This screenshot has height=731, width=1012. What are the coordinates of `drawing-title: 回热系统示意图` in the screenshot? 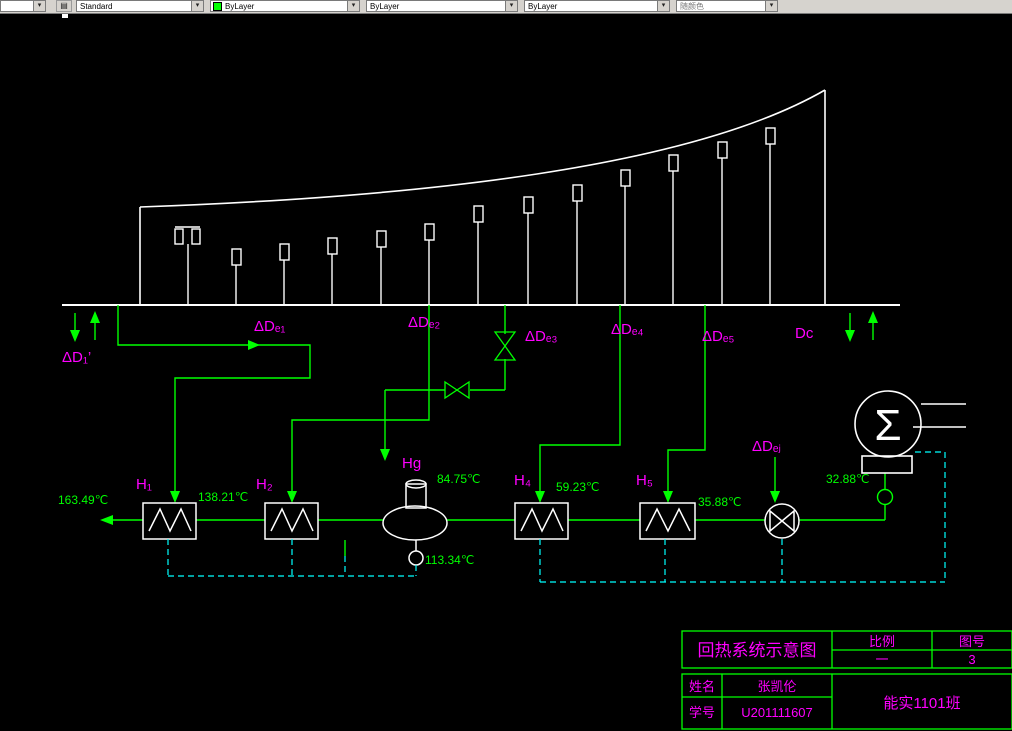 It's located at (757, 650).